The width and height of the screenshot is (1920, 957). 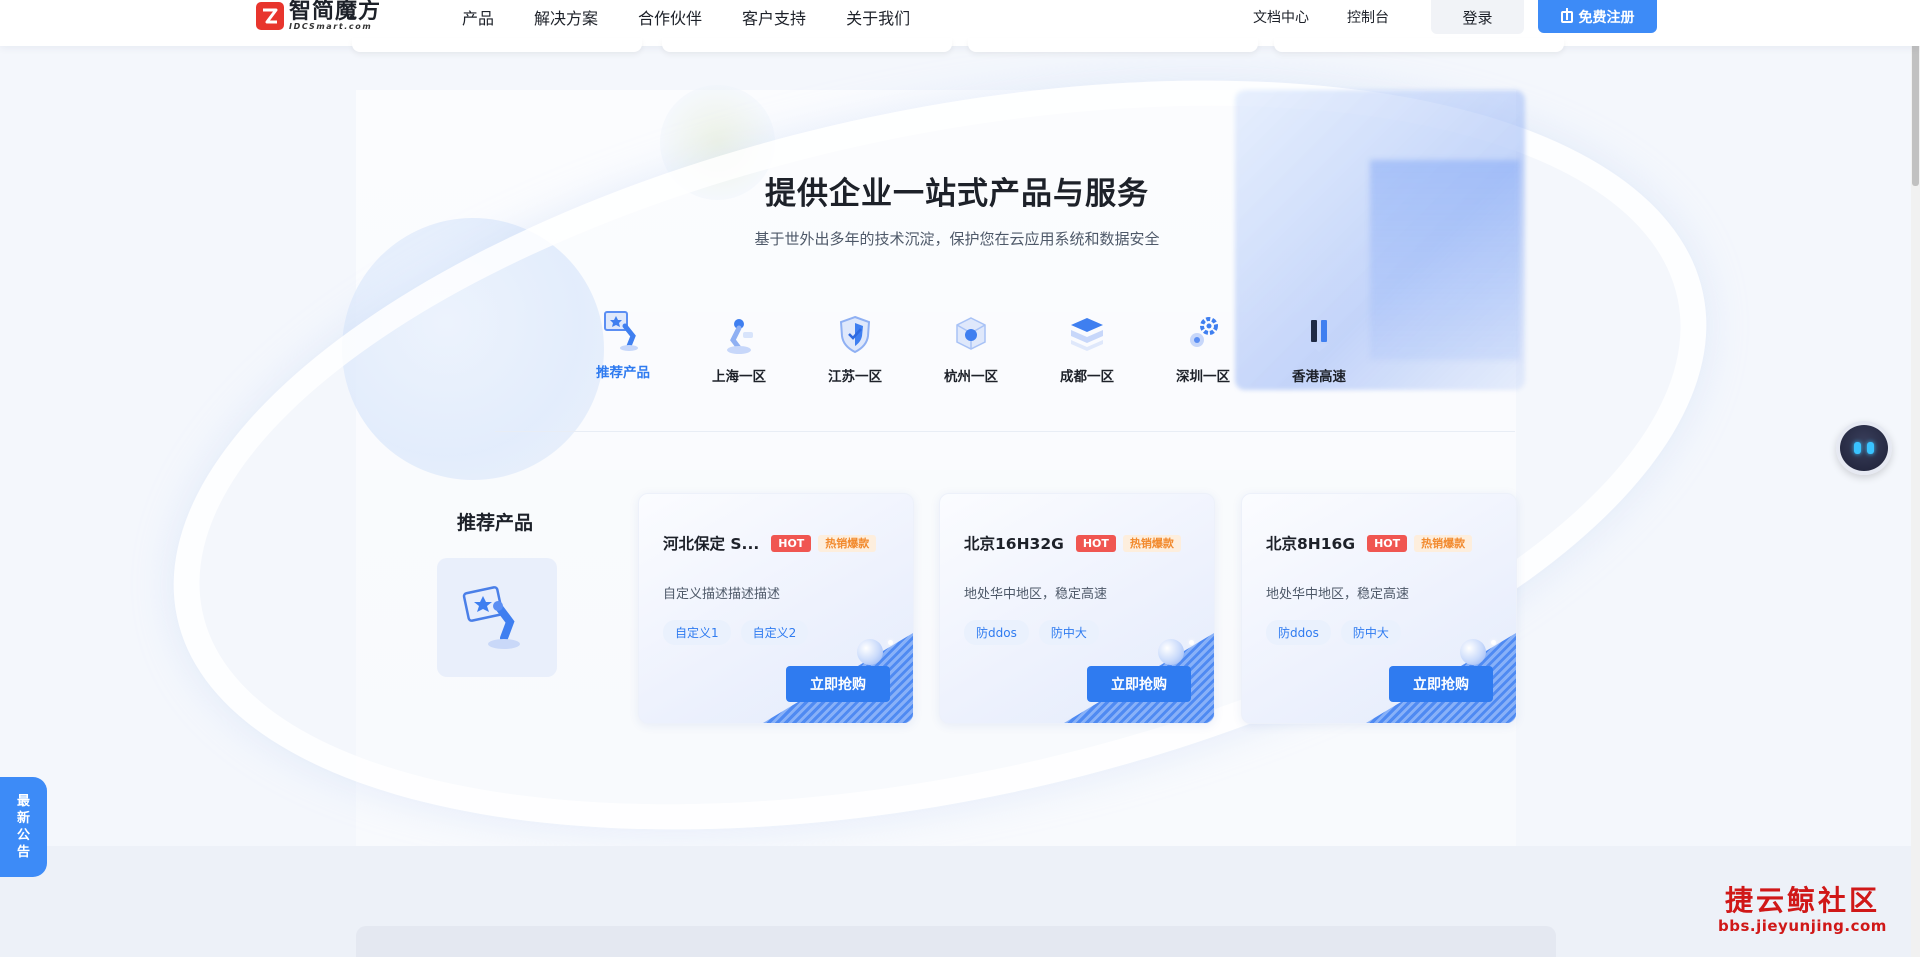 I want to click on tab-label: 江苏一区, so click(x=855, y=377).